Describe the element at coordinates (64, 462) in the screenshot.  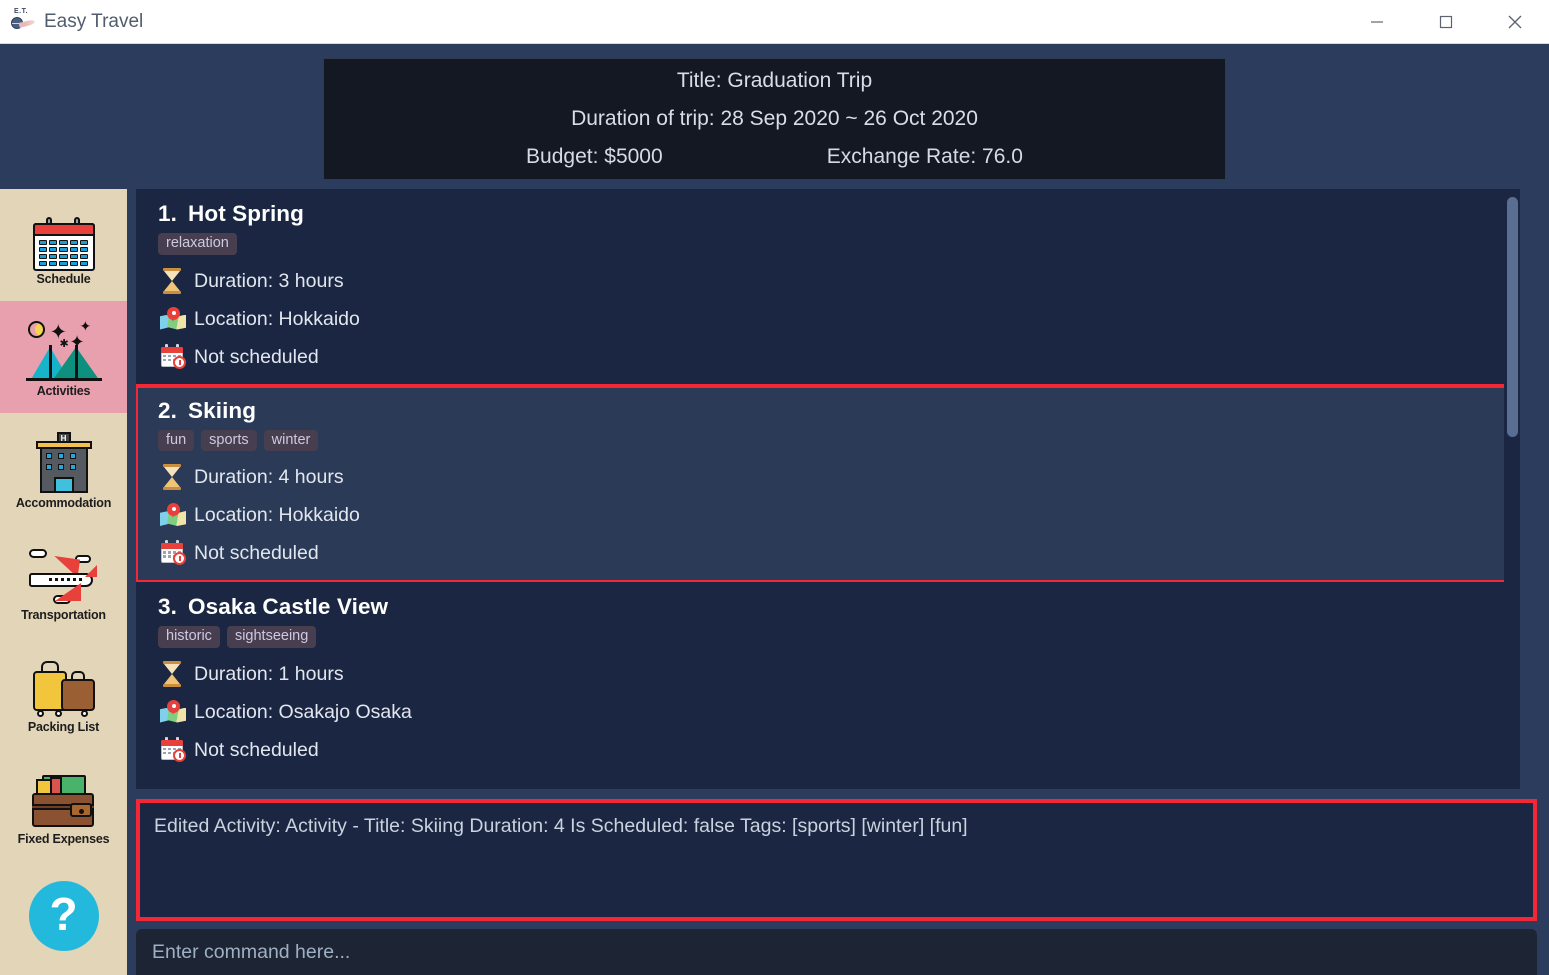
I see `hotel-icon: H` at that location.